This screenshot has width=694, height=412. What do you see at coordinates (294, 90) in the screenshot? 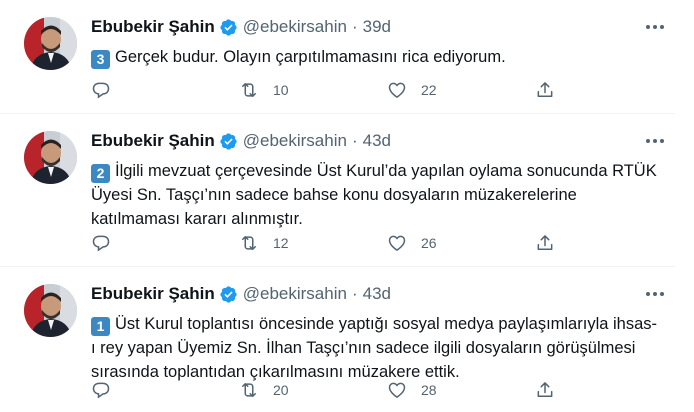
I see `retweet-button: 10` at bounding box center [294, 90].